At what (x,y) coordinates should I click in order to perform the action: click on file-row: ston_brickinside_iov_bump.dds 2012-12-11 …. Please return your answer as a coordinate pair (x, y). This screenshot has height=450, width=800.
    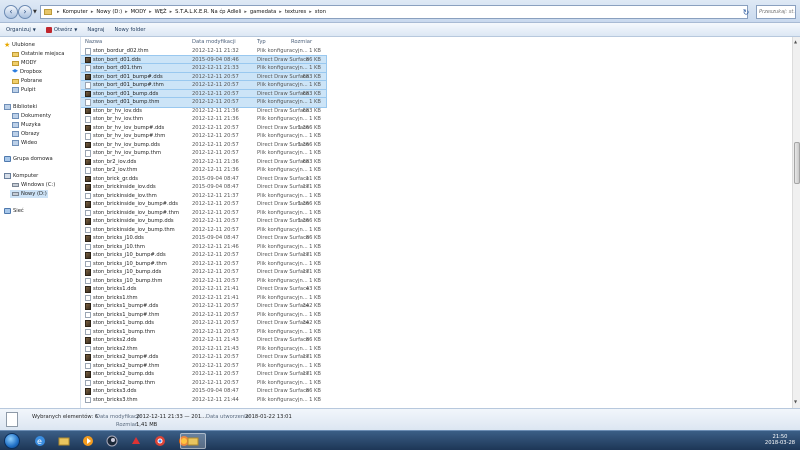
    Looking at the image, I should click on (203, 221).